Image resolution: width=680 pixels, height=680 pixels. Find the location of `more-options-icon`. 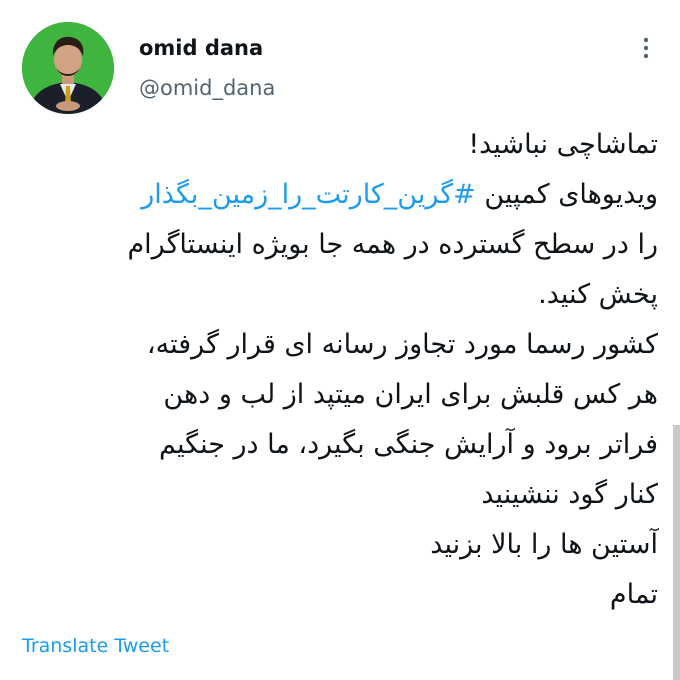

more-options-icon is located at coordinates (646, 49).